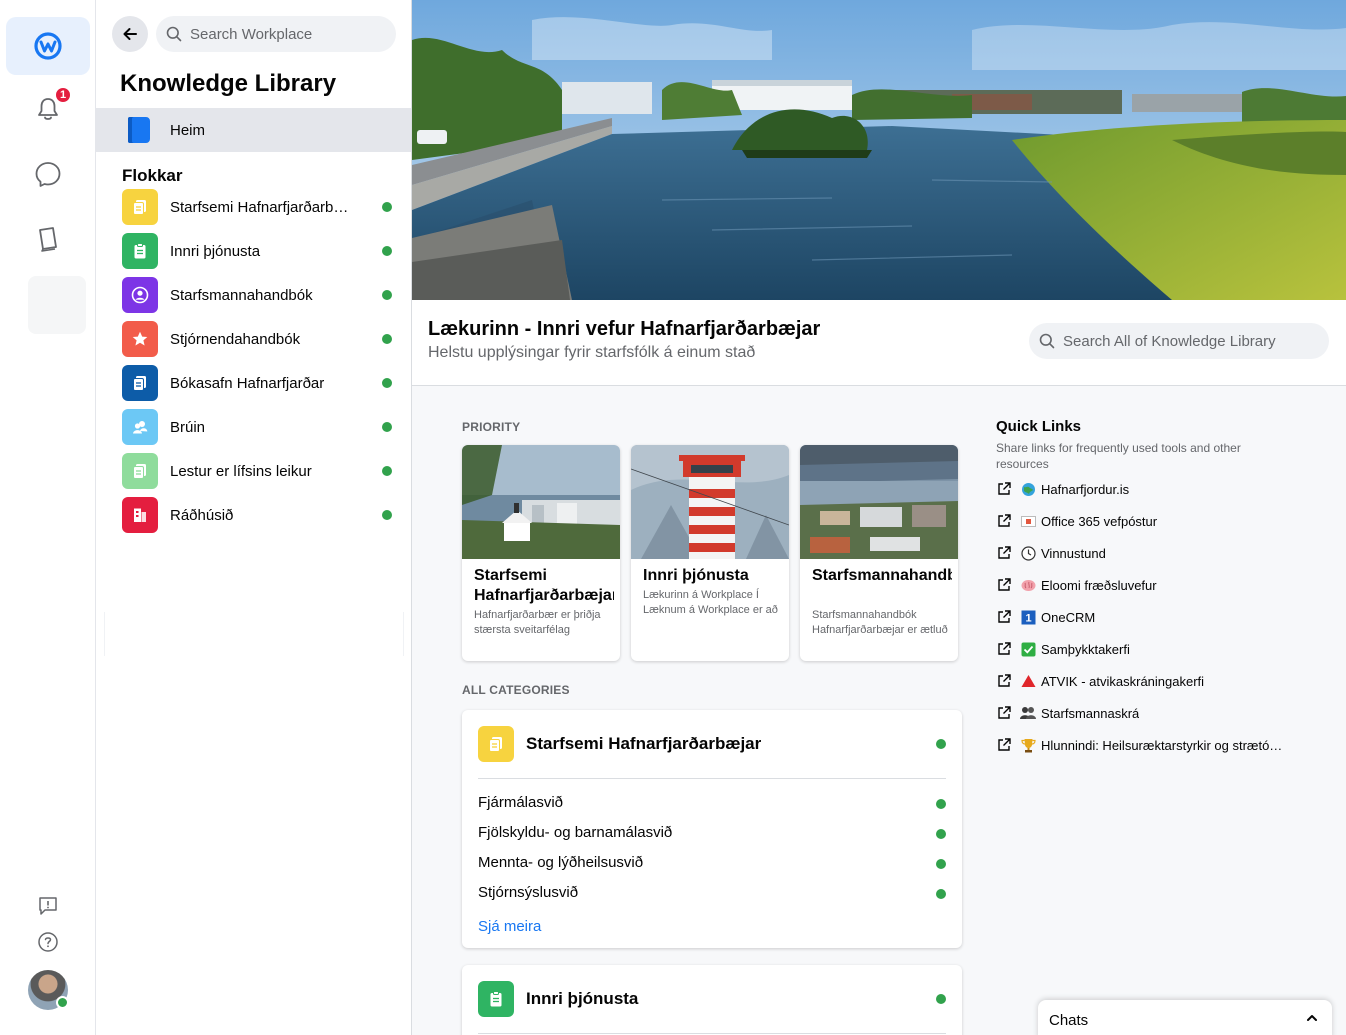 The image size is (1346, 1035). I want to click on quick-link: Eloomi fræðsluvefur, so click(1146, 585).